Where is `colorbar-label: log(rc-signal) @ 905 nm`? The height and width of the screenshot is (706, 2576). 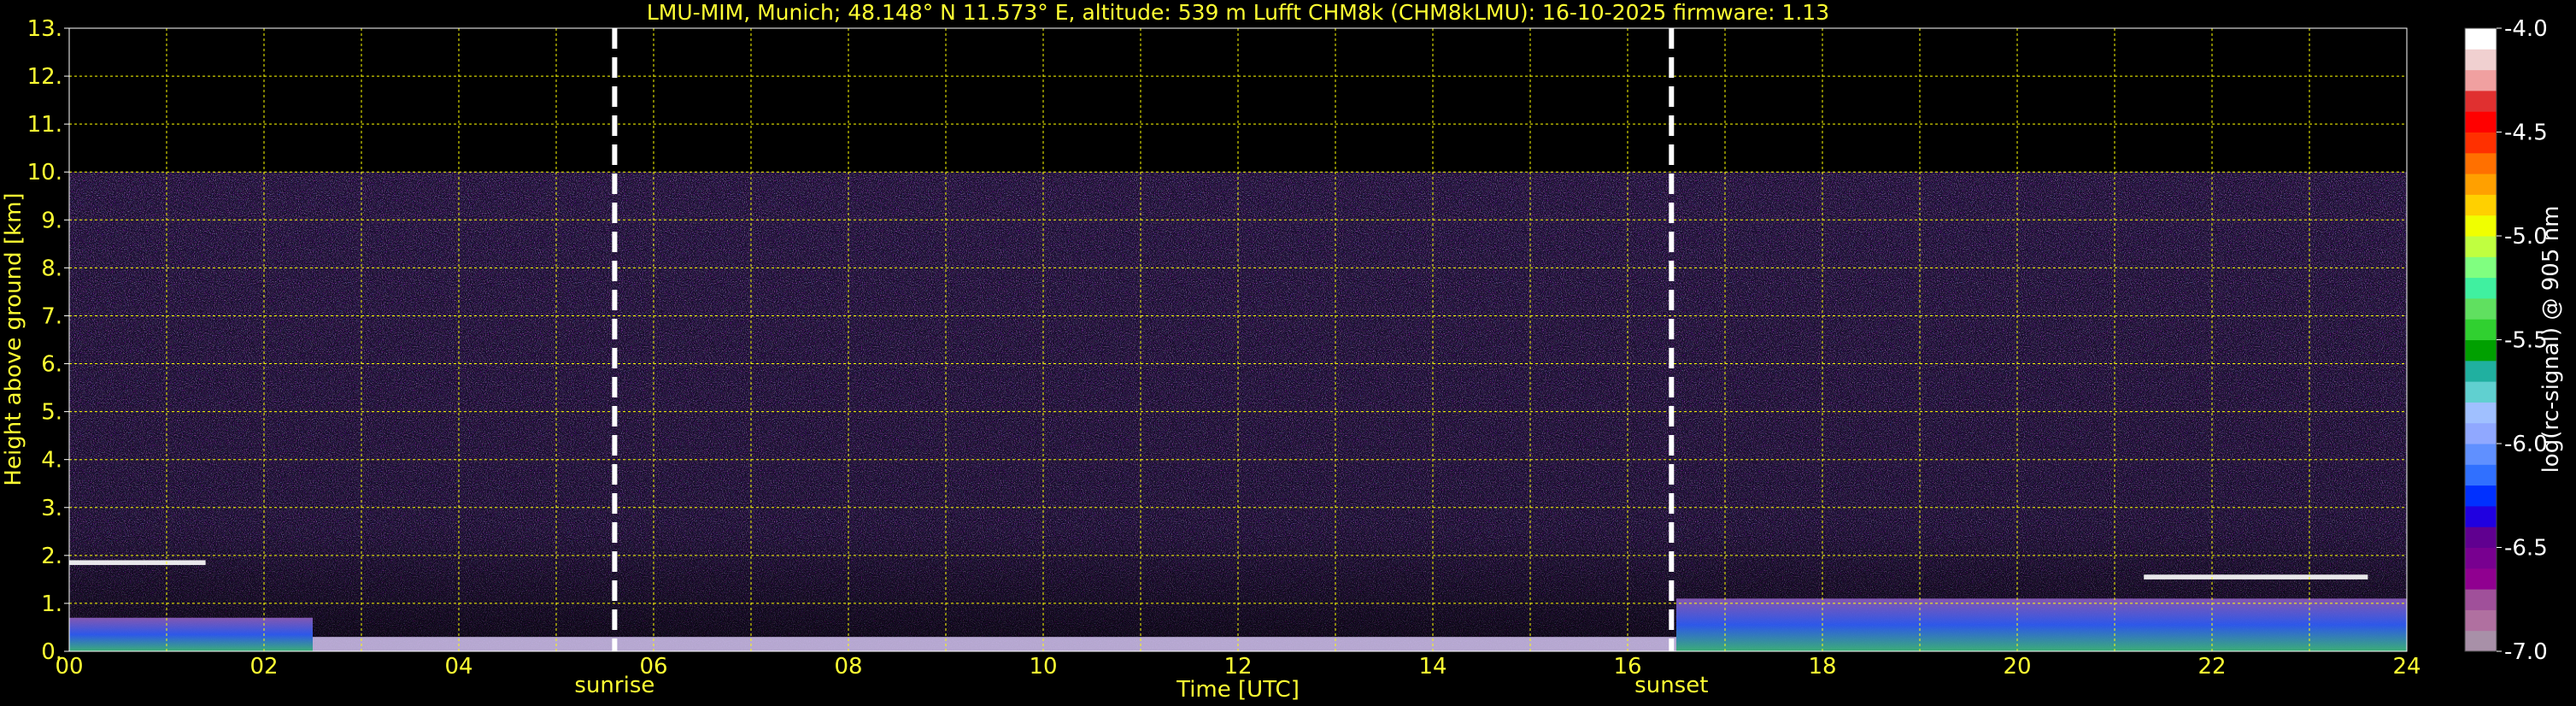 colorbar-label: log(rc-signal) @ 905 nm is located at coordinates (2551, 340).